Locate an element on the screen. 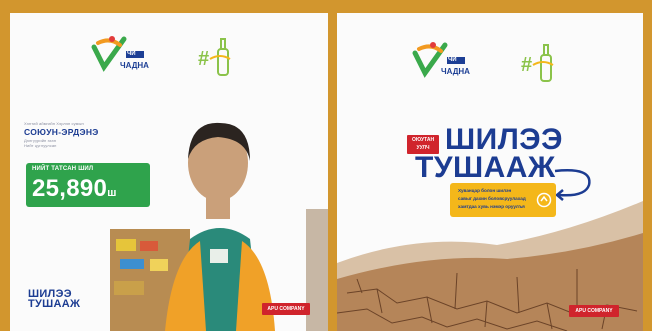 This screenshot has width=652, height=331. red-badge-line-1: ОЮУТАН is located at coordinates (423, 140).